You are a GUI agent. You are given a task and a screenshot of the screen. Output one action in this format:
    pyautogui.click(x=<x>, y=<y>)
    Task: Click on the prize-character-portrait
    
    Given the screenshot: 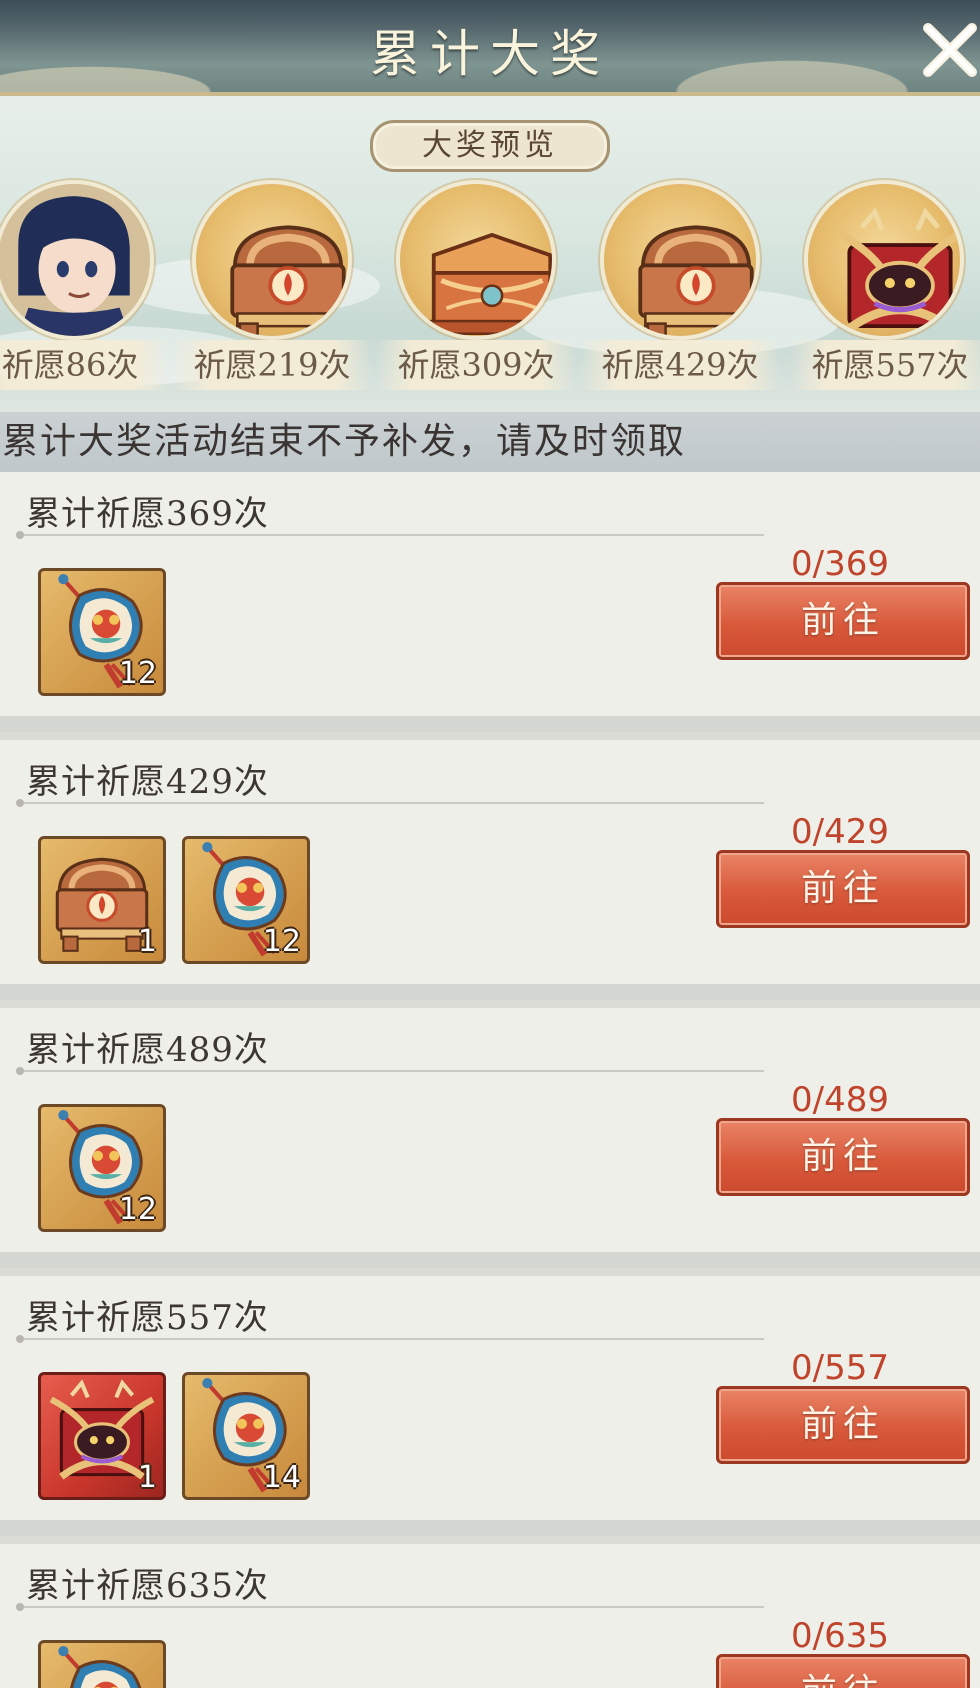 What is the action you would take?
    pyautogui.click(x=75, y=260)
    